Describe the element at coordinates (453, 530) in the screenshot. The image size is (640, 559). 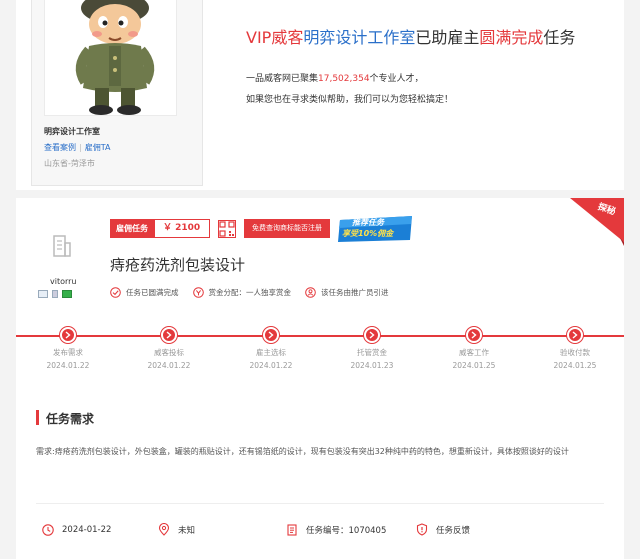
I see `task-feedback-text: 任务反馈` at that location.